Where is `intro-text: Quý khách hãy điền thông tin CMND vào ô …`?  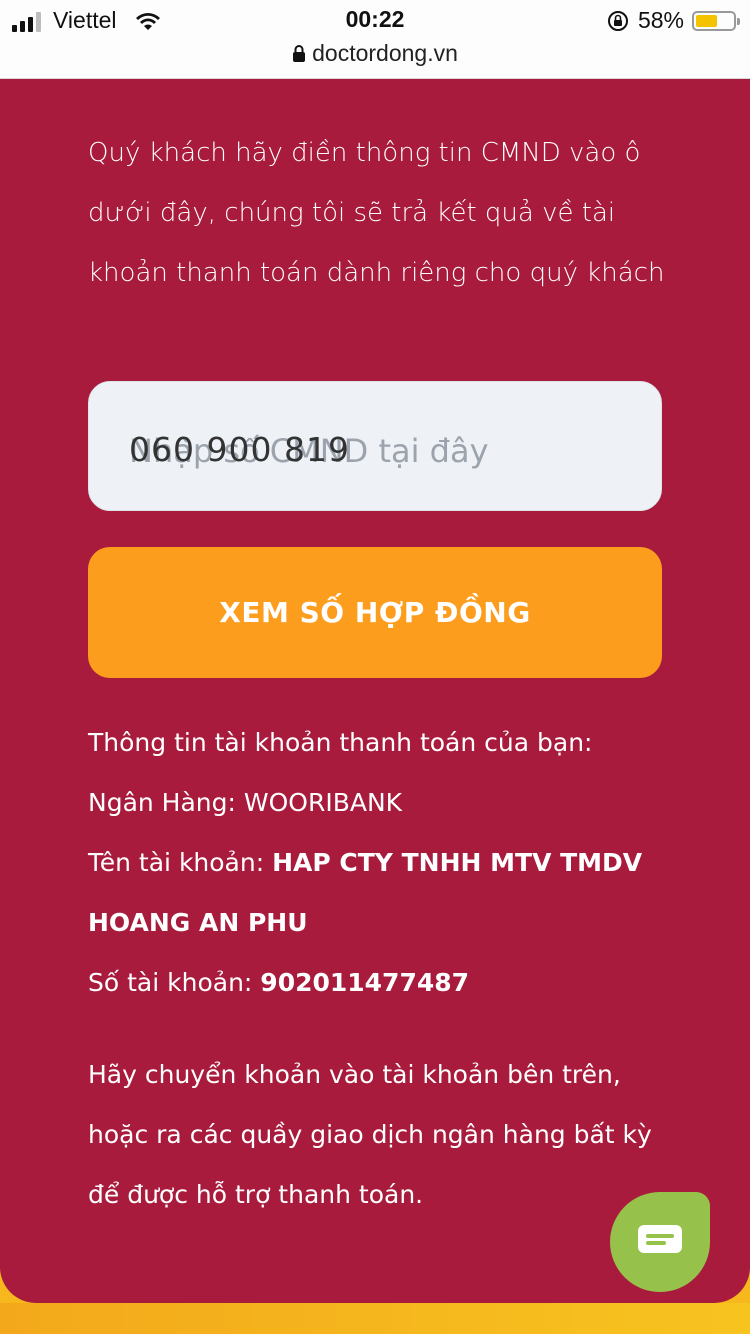
intro-text: Quý khách hãy điền thông tin CMND vào ô … is located at coordinates (376, 213).